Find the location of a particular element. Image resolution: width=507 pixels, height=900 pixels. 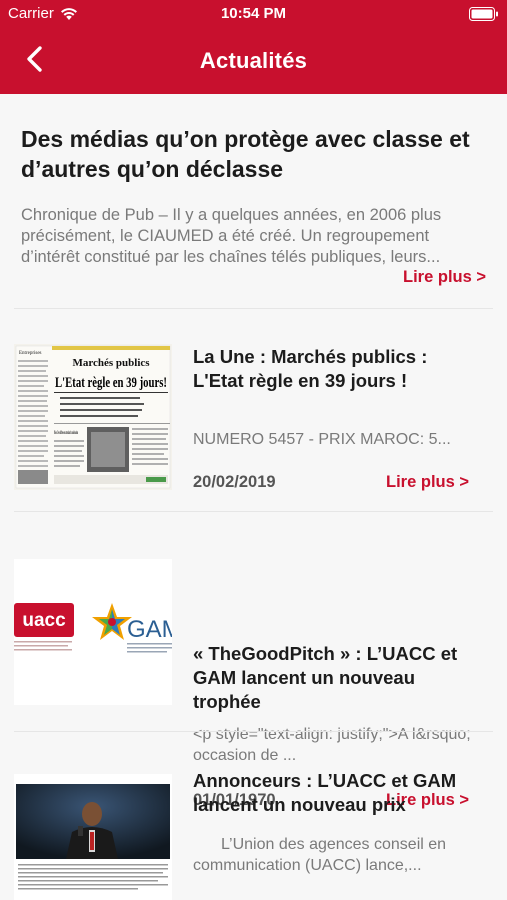

article-thumbnail-photo is located at coordinates (93, 837).